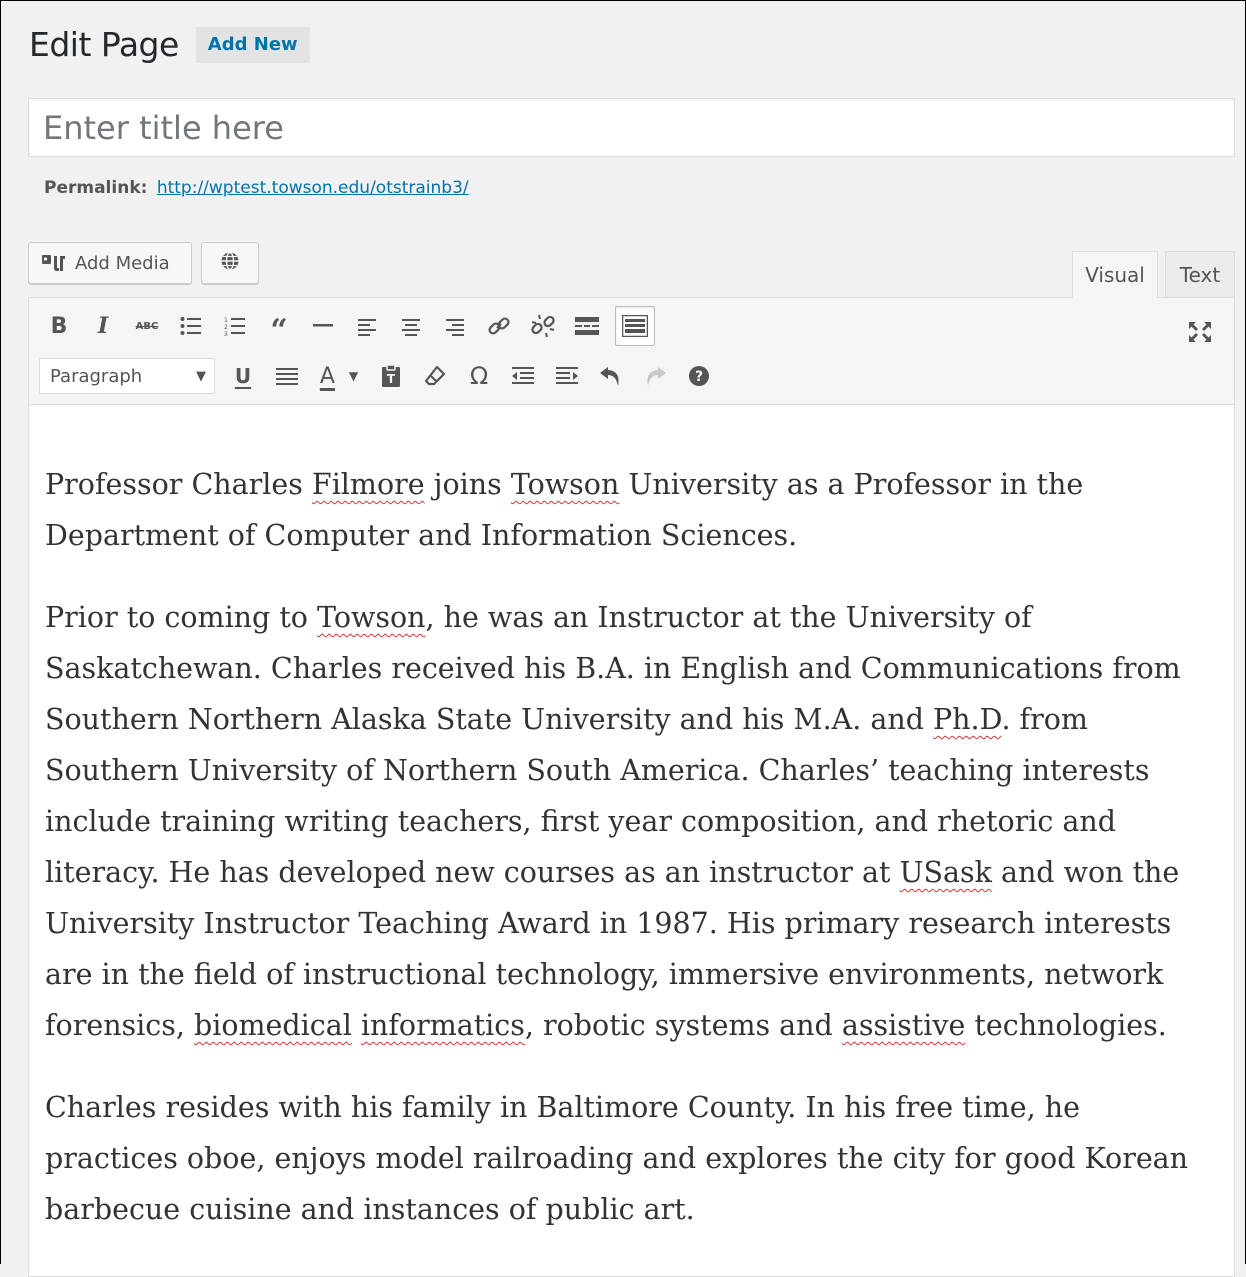  What do you see at coordinates (178, 484) in the screenshot?
I see `text-run: Professor Charles` at bounding box center [178, 484].